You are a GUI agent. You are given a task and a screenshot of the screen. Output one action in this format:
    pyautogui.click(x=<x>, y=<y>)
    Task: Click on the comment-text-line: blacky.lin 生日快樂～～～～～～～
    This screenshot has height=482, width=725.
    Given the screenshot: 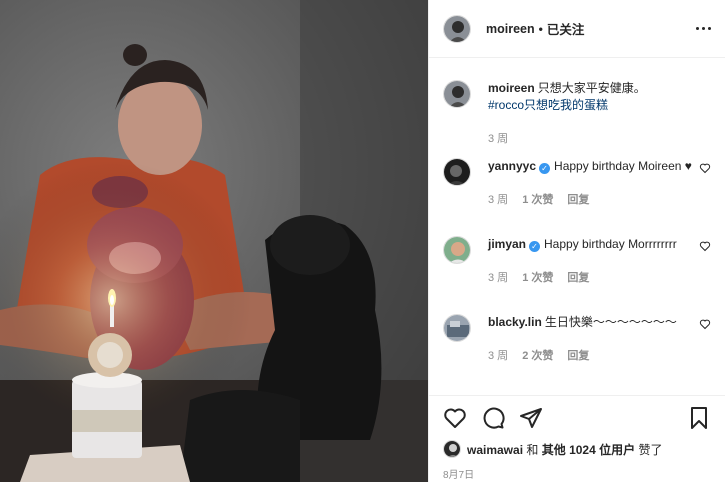 What is the action you would take?
    pyautogui.click(x=599, y=322)
    